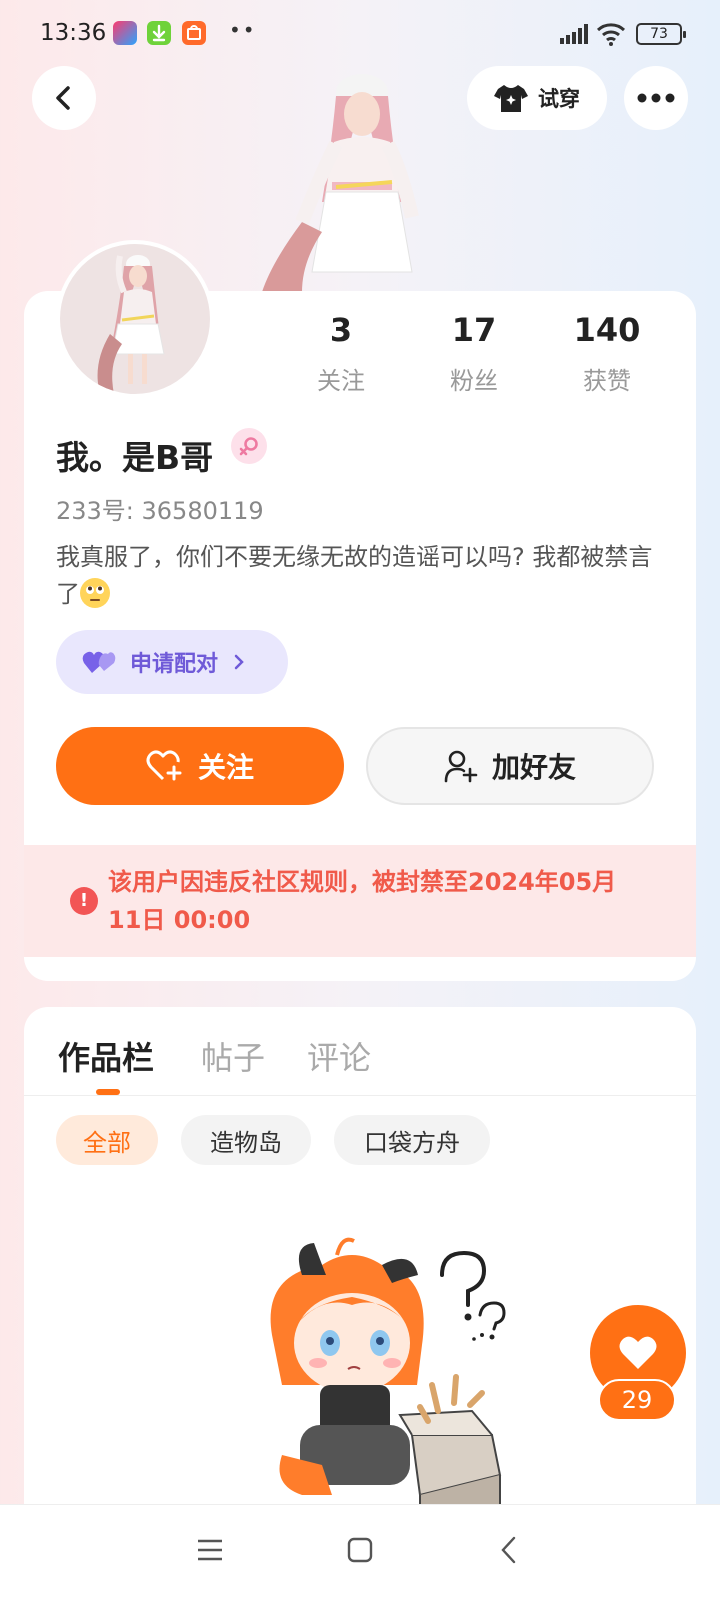 Image resolution: width=720 pixels, height=1600 pixels. I want to click on banner-avatar-figure, so click(340, 183).